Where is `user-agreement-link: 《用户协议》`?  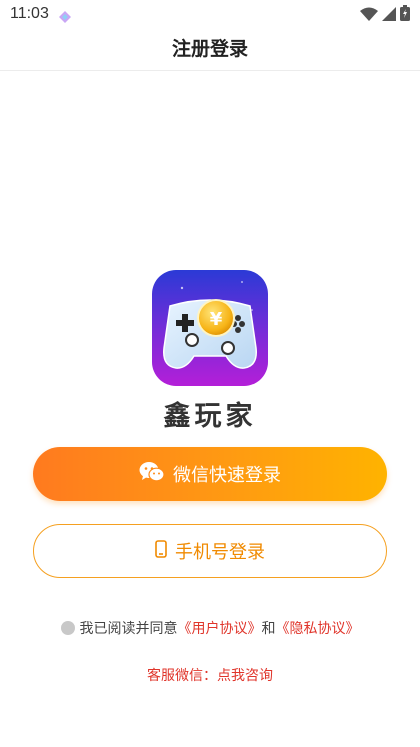
user-agreement-link: 《用户协议》 is located at coordinates (220, 628).